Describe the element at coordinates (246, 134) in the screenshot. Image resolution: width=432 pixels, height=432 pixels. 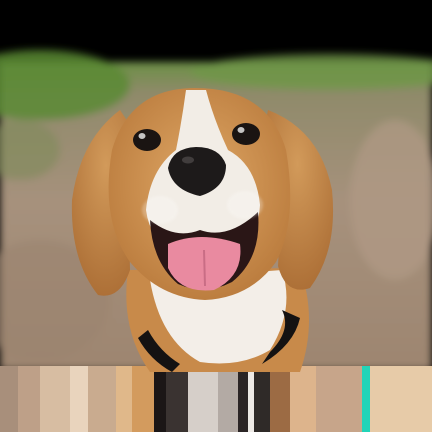
I see `right-eye` at that location.